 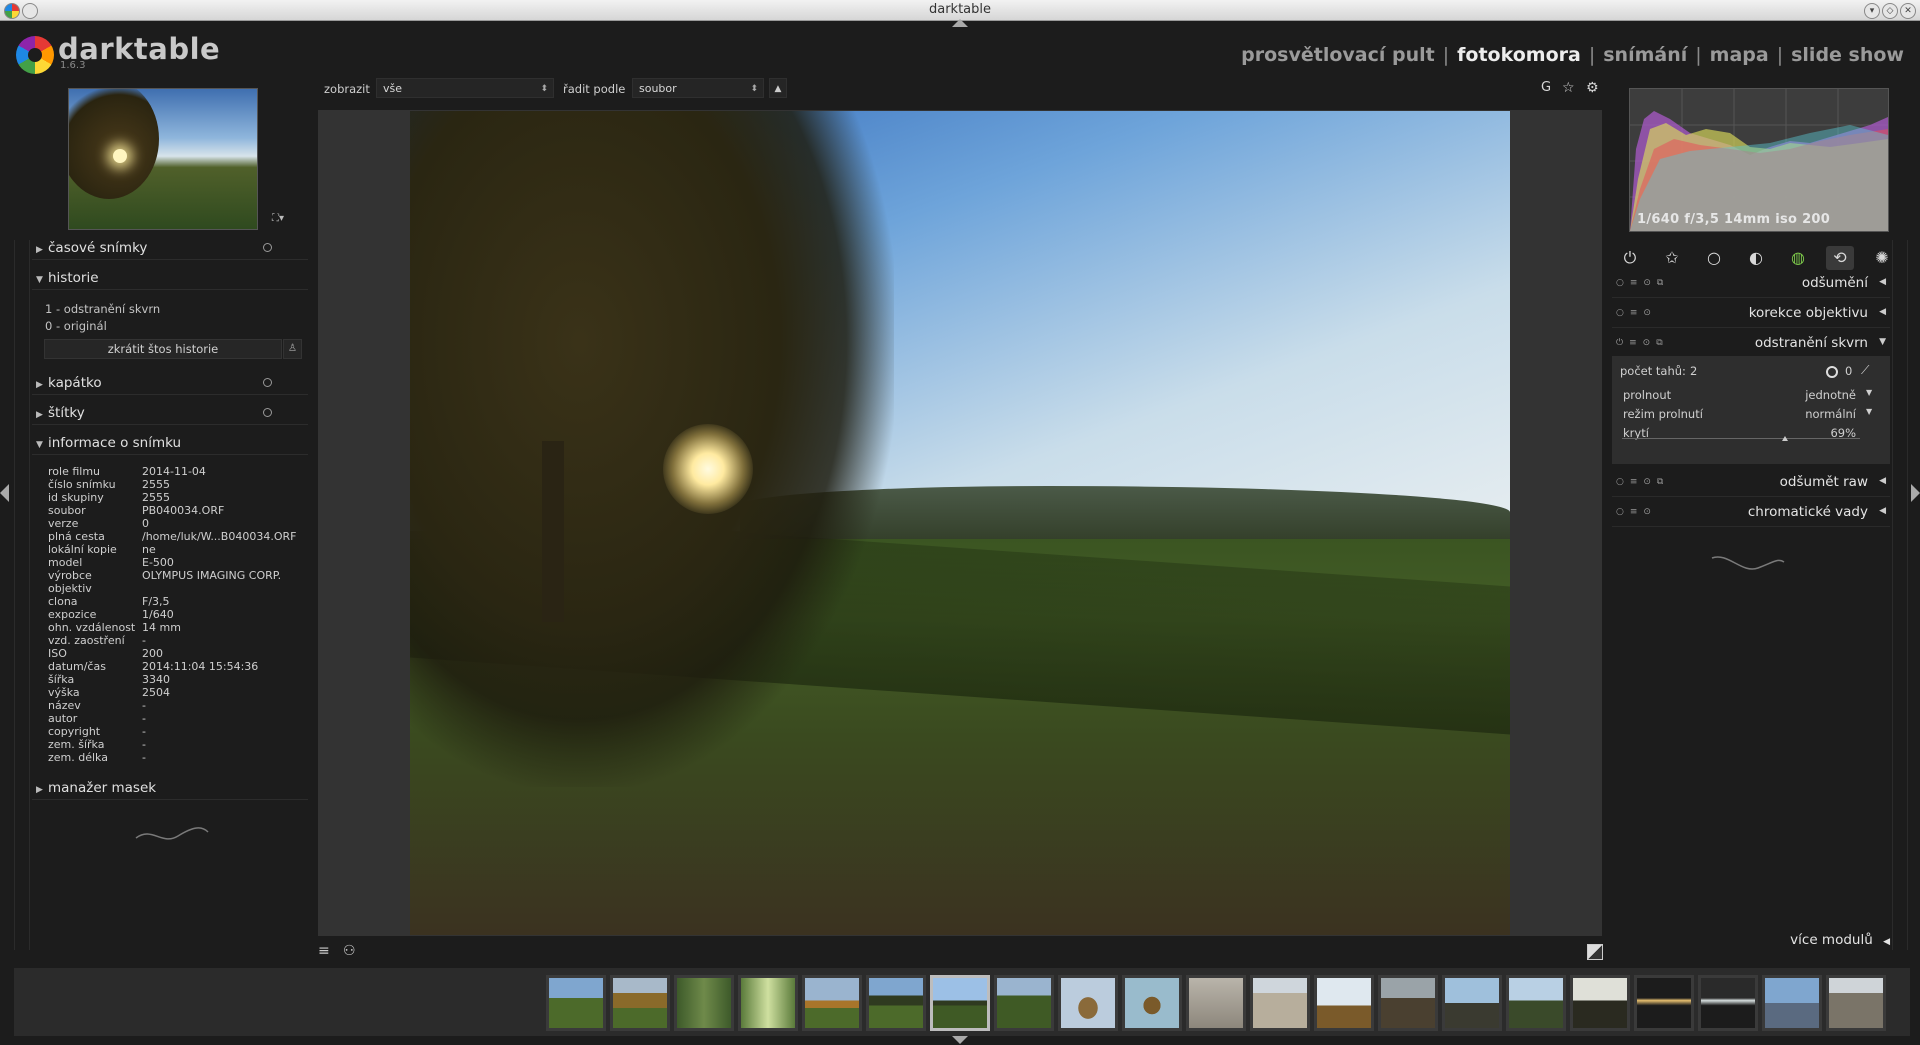 What do you see at coordinates (1785, 438) in the screenshot?
I see `opacity-slider-thumb` at bounding box center [1785, 438].